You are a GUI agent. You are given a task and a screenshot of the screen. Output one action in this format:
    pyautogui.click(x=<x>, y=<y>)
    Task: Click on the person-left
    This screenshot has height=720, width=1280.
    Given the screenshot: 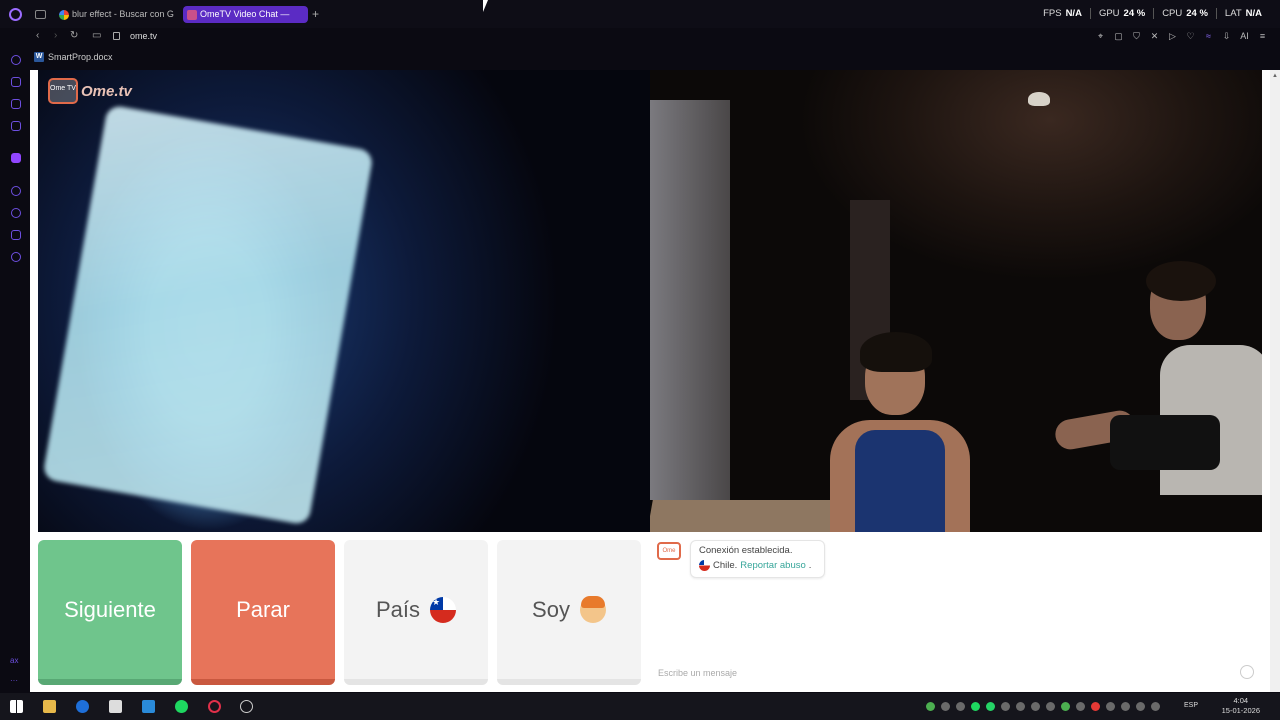 What is the action you would take?
    pyautogui.click(x=905, y=426)
    